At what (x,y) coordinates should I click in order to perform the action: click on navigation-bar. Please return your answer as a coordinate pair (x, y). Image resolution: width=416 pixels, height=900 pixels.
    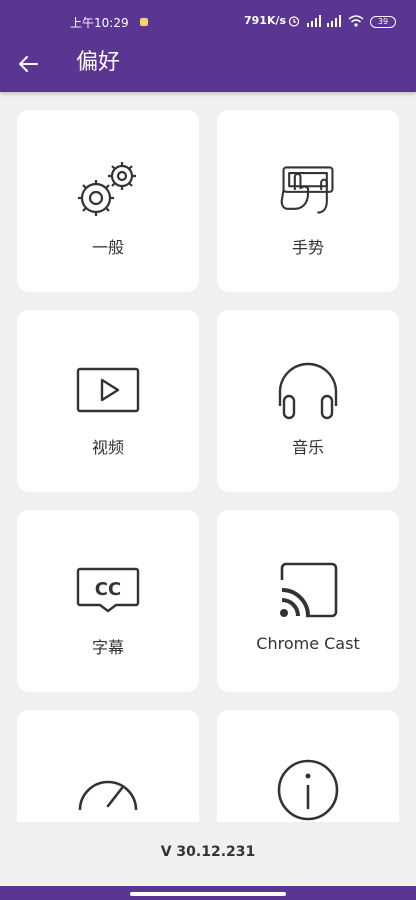
    Looking at the image, I should click on (208, 893).